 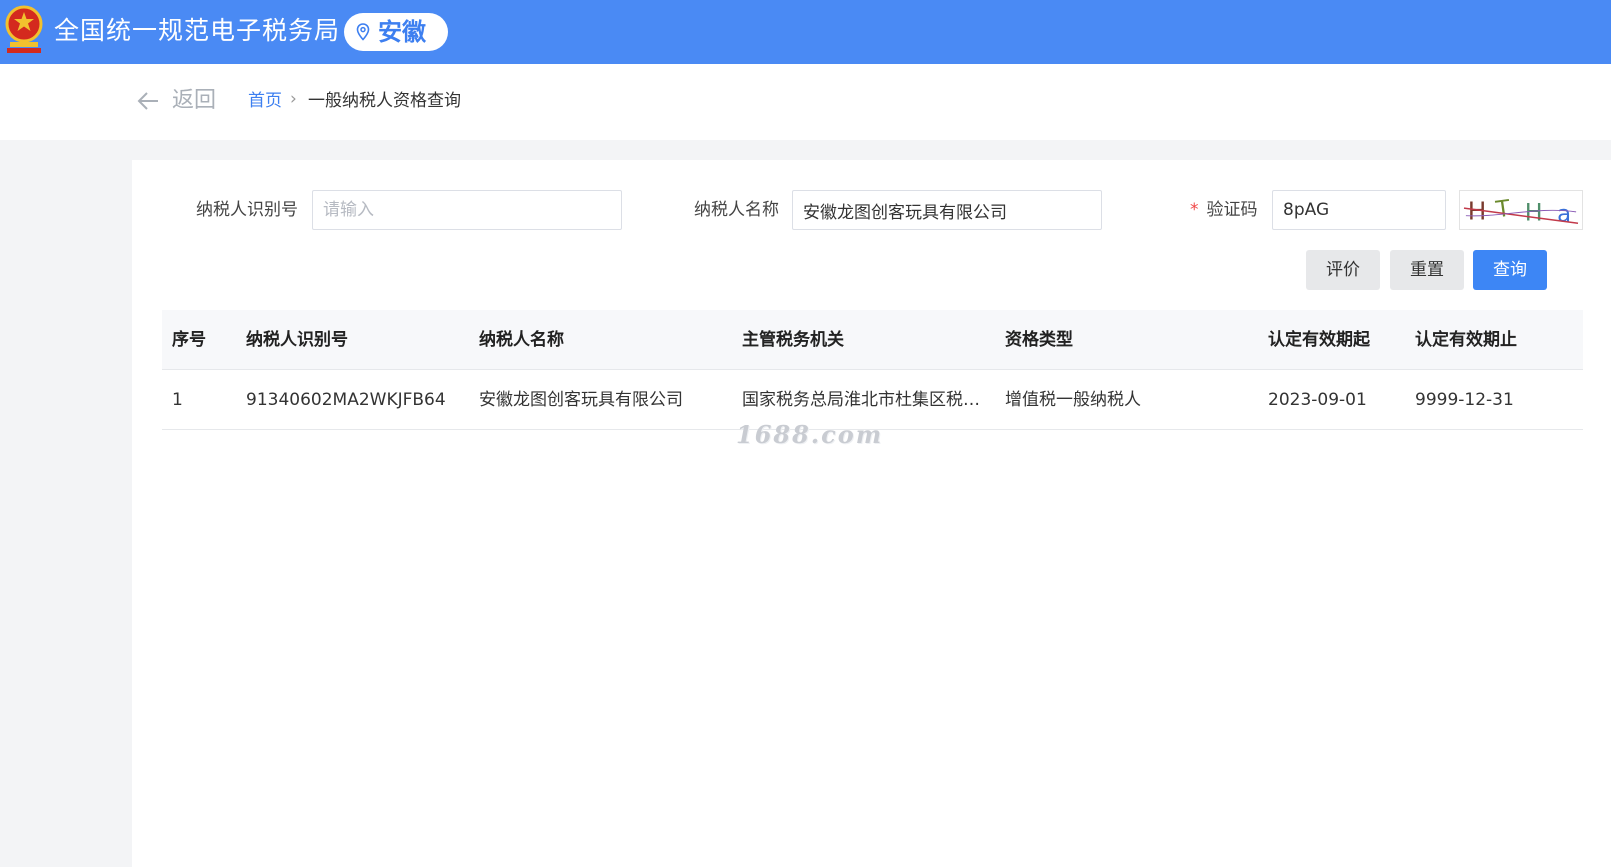 I want to click on table-cell: 增值税一般纳税人, so click(x=1073, y=400).